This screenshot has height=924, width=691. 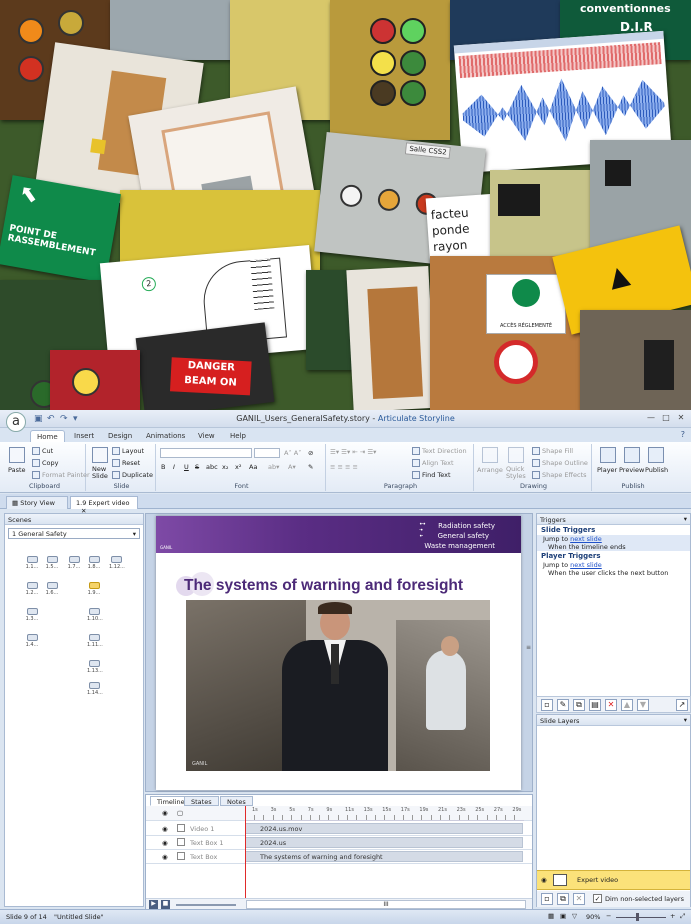 I want to click on help-icon: ?, so click(x=683, y=434).